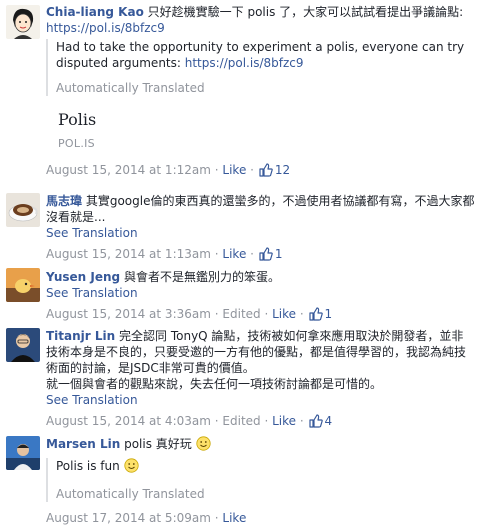 This screenshot has width=481, height=526. I want to click on comment-author: Marsen Lin, so click(83, 444).